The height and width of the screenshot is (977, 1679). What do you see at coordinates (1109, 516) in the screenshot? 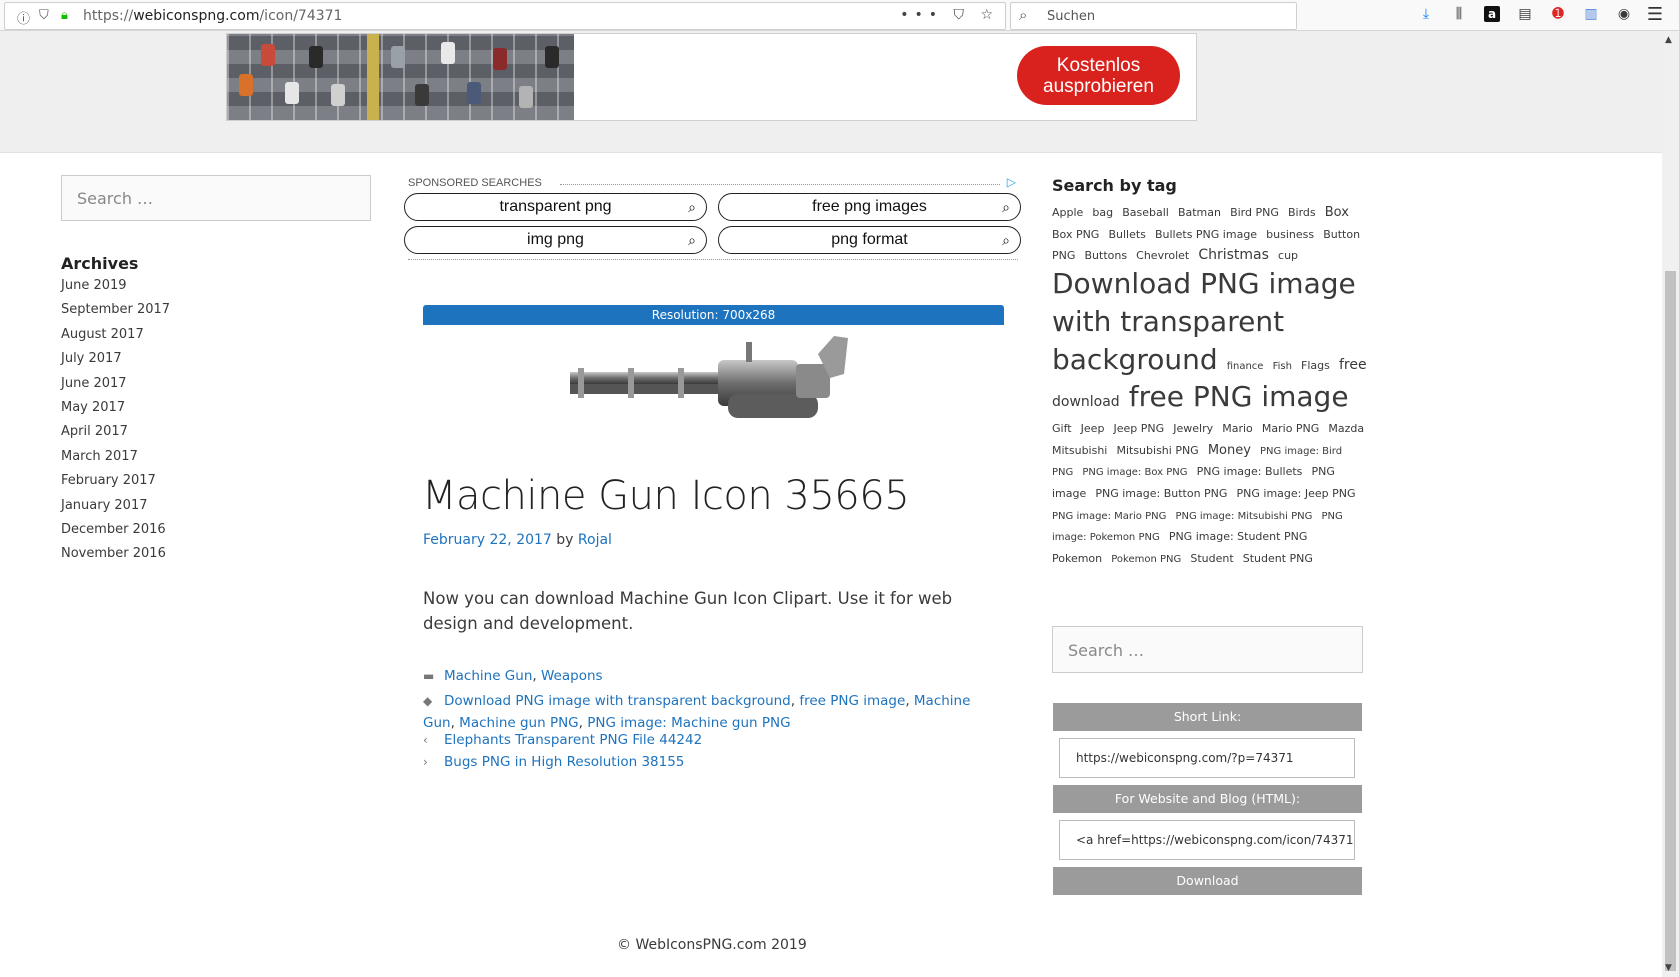
I see `tag-cloud-link: PNG image: Mario PNG` at bounding box center [1109, 516].